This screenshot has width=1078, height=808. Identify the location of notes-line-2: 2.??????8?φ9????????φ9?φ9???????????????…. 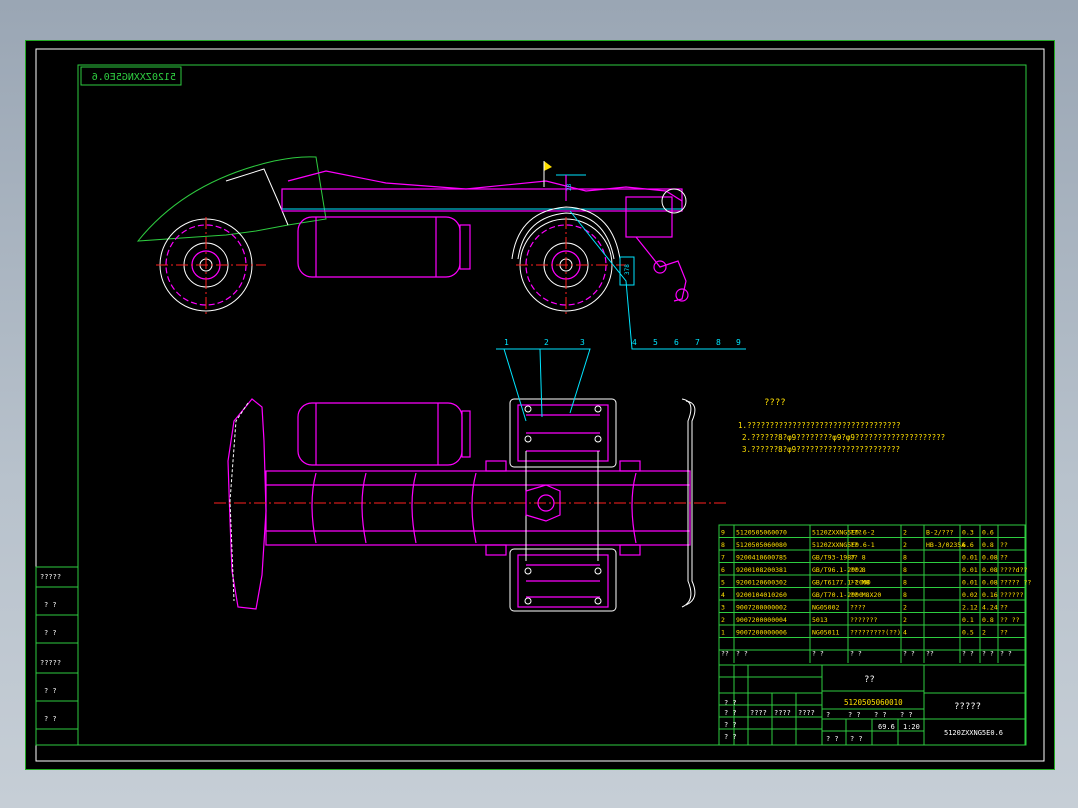
(843, 437).